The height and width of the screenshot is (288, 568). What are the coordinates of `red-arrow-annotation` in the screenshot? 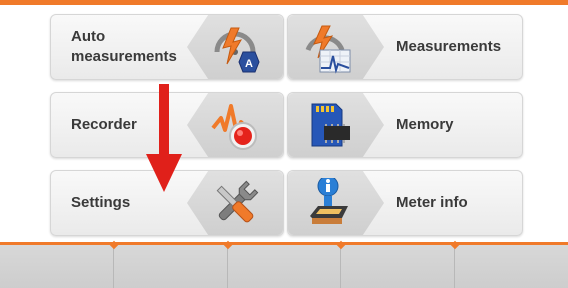 It's located at (164, 138).